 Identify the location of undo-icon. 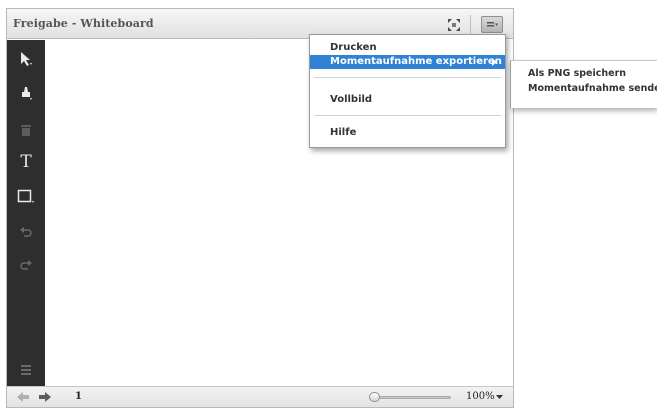
(26, 232).